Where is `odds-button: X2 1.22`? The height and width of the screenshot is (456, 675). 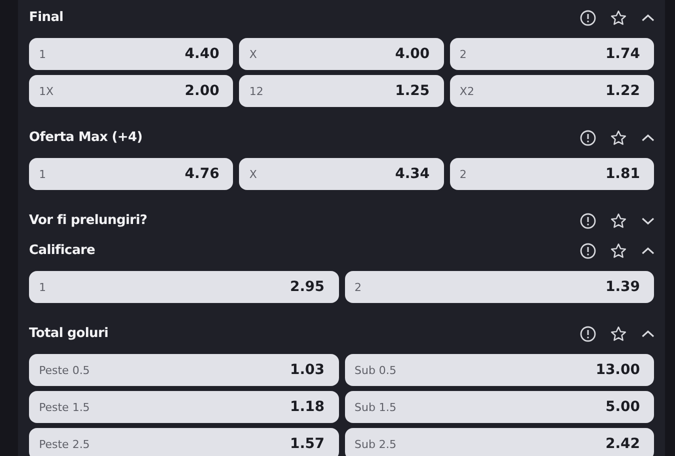 odds-button: X2 1.22 is located at coordinates (552, 91).